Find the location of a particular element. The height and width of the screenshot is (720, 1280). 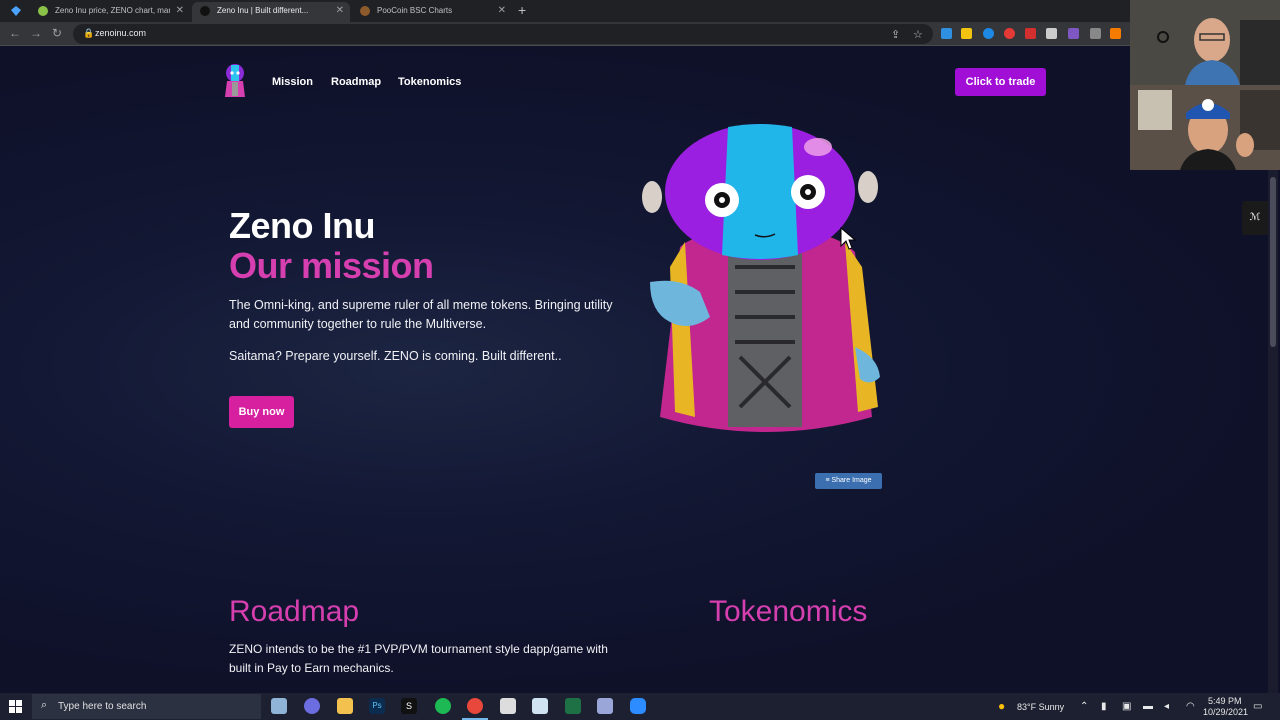

hero-subtitle: Our mission is located at coordinates (331, 265).